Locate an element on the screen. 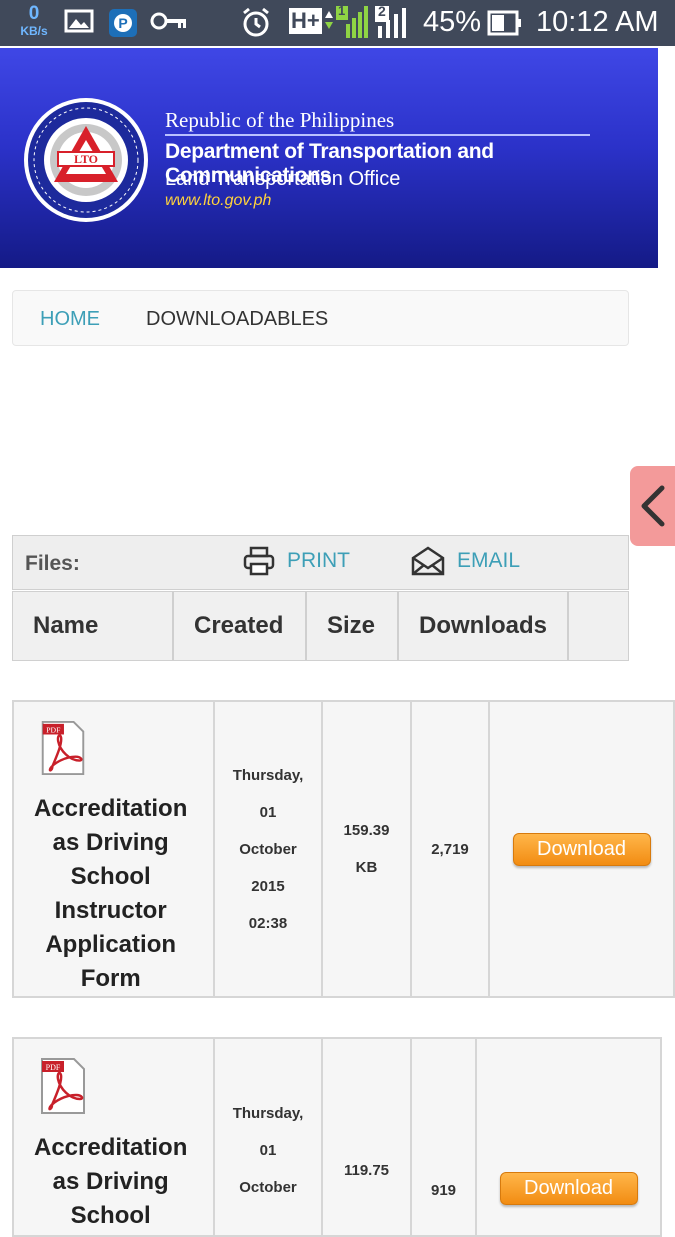 The image size is (675, 1237). network-type: H+ is located at coordinates (305, 21).